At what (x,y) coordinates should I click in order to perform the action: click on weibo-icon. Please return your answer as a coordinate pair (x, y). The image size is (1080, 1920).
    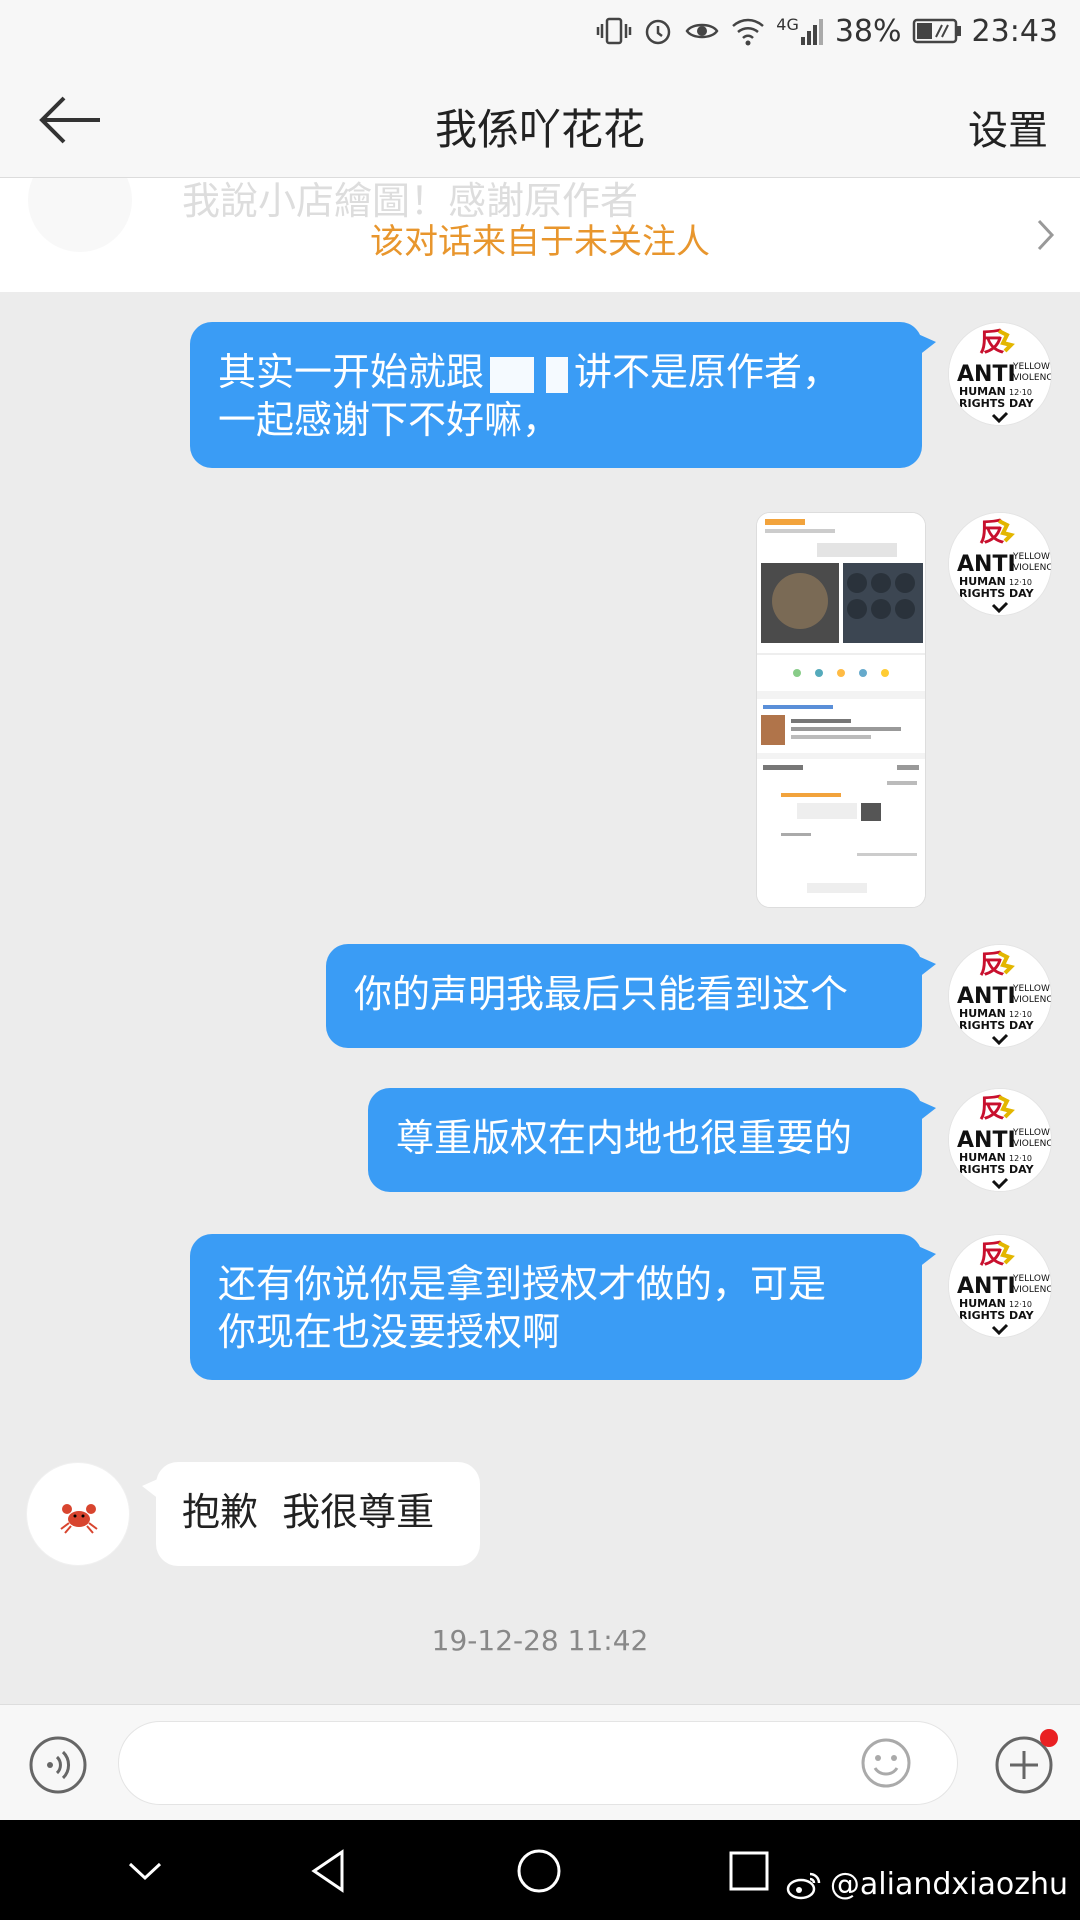
    Looking at the image, I should click on (803, 1885).